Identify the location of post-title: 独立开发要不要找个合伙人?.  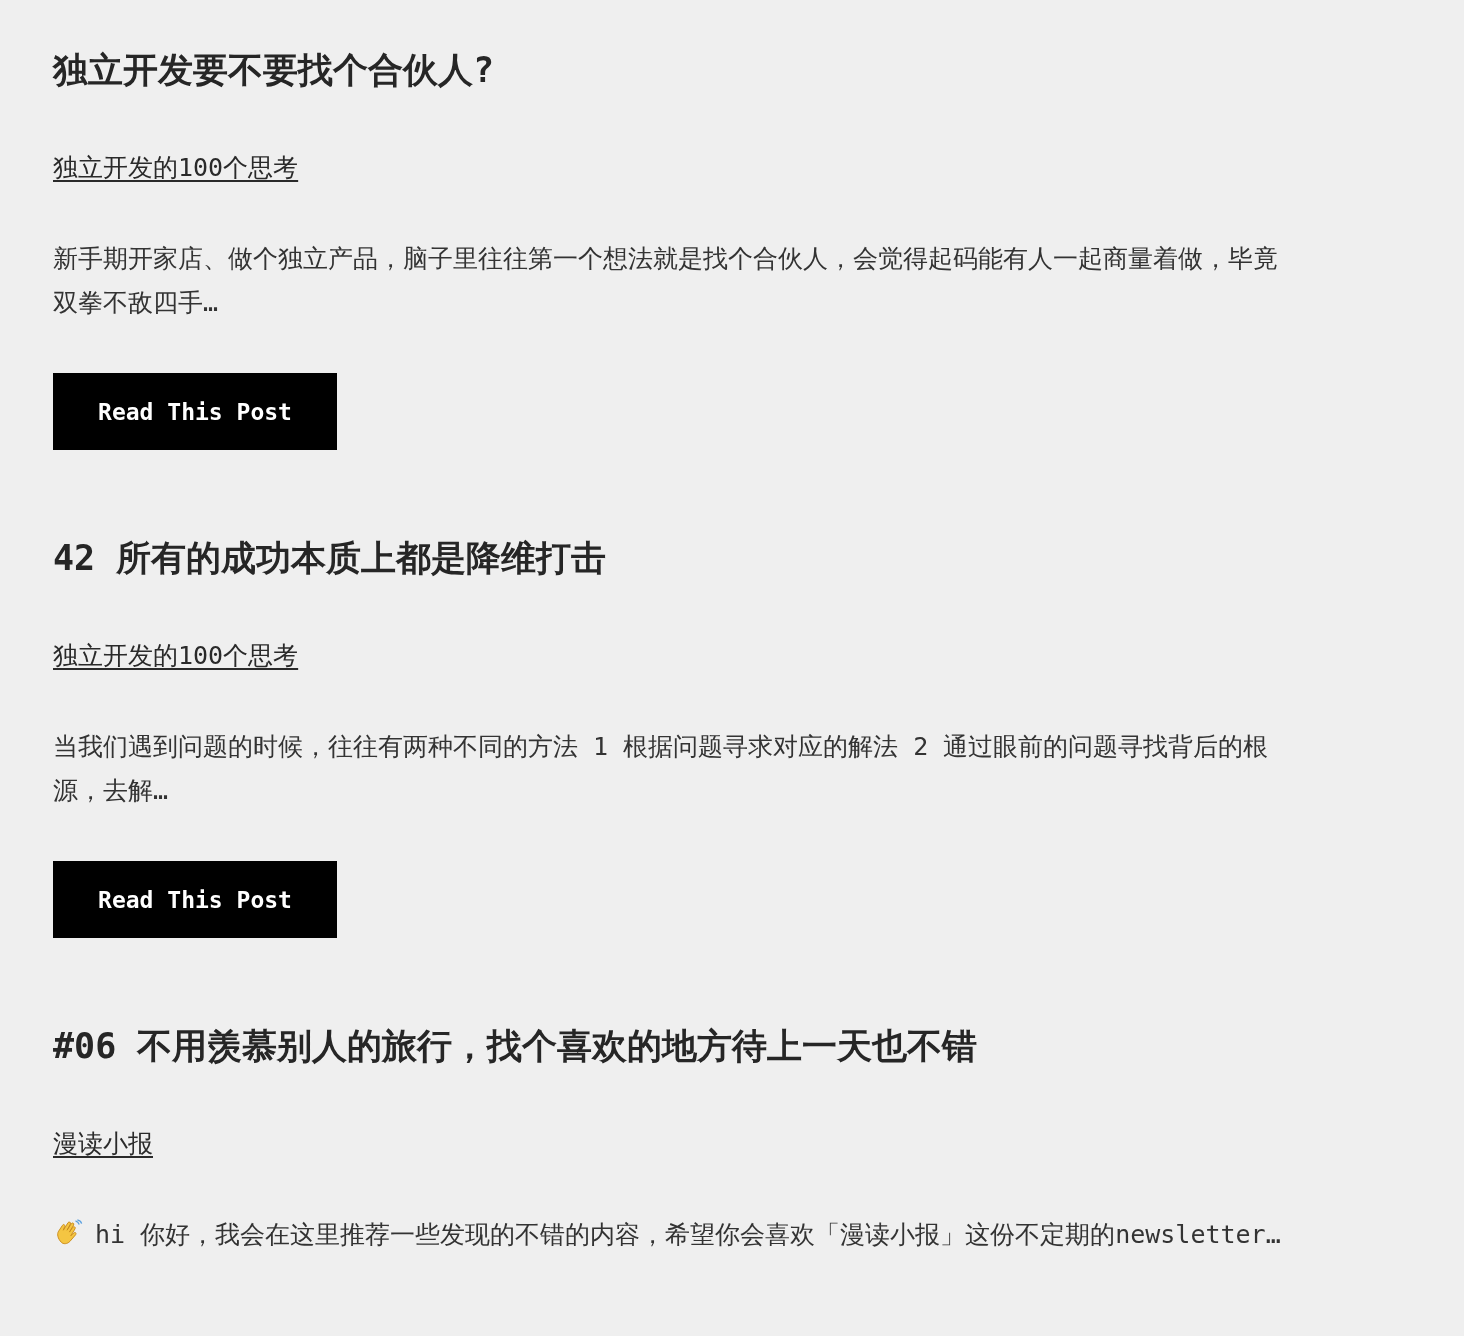
(274, 70).